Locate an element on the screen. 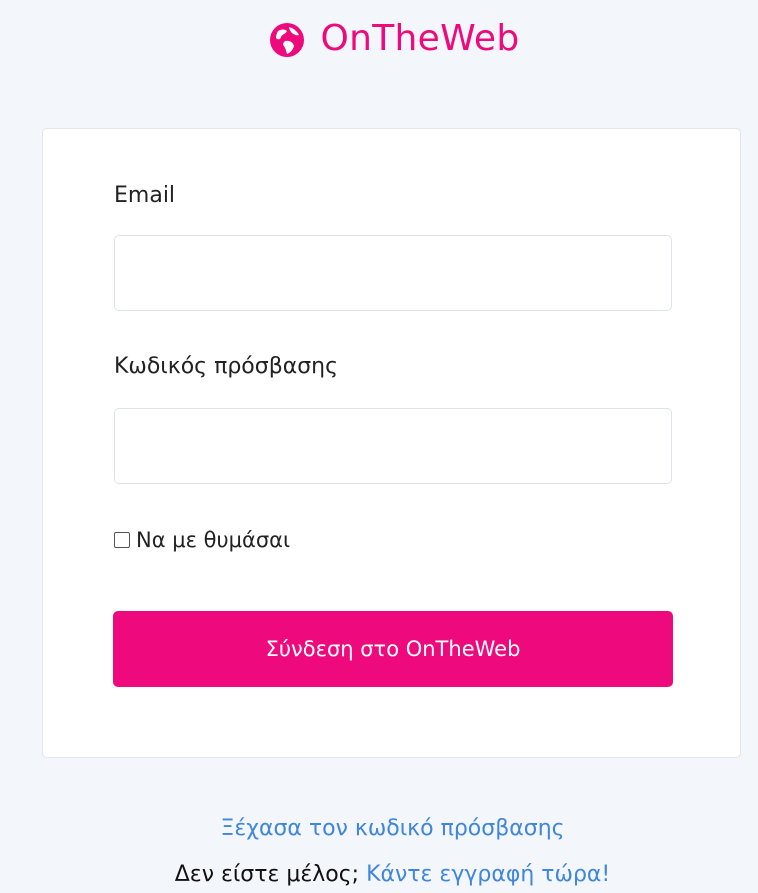 The width and height of the screenshot is (758, 893). remember-me: Να με θυμάσαι is located at coordinates (202, 540).